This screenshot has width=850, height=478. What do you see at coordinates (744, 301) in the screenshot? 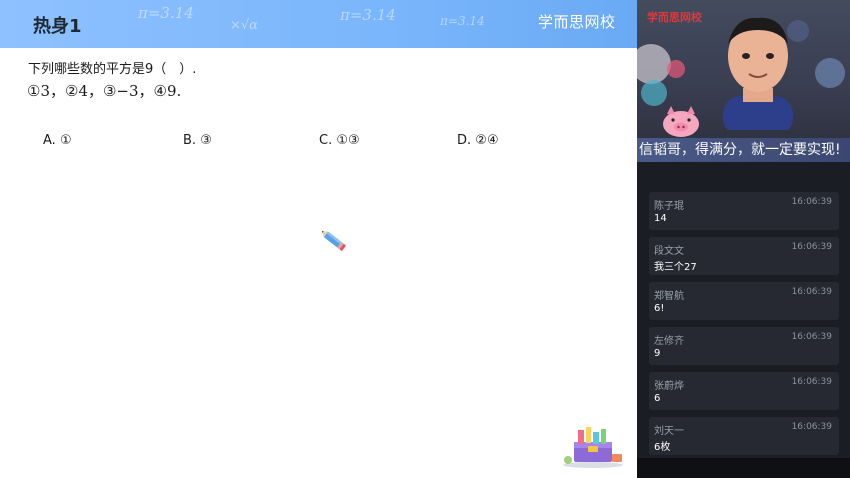
I see `chat-message: 郑智航 16:06:39 6!` at bounding box center [744, 301].